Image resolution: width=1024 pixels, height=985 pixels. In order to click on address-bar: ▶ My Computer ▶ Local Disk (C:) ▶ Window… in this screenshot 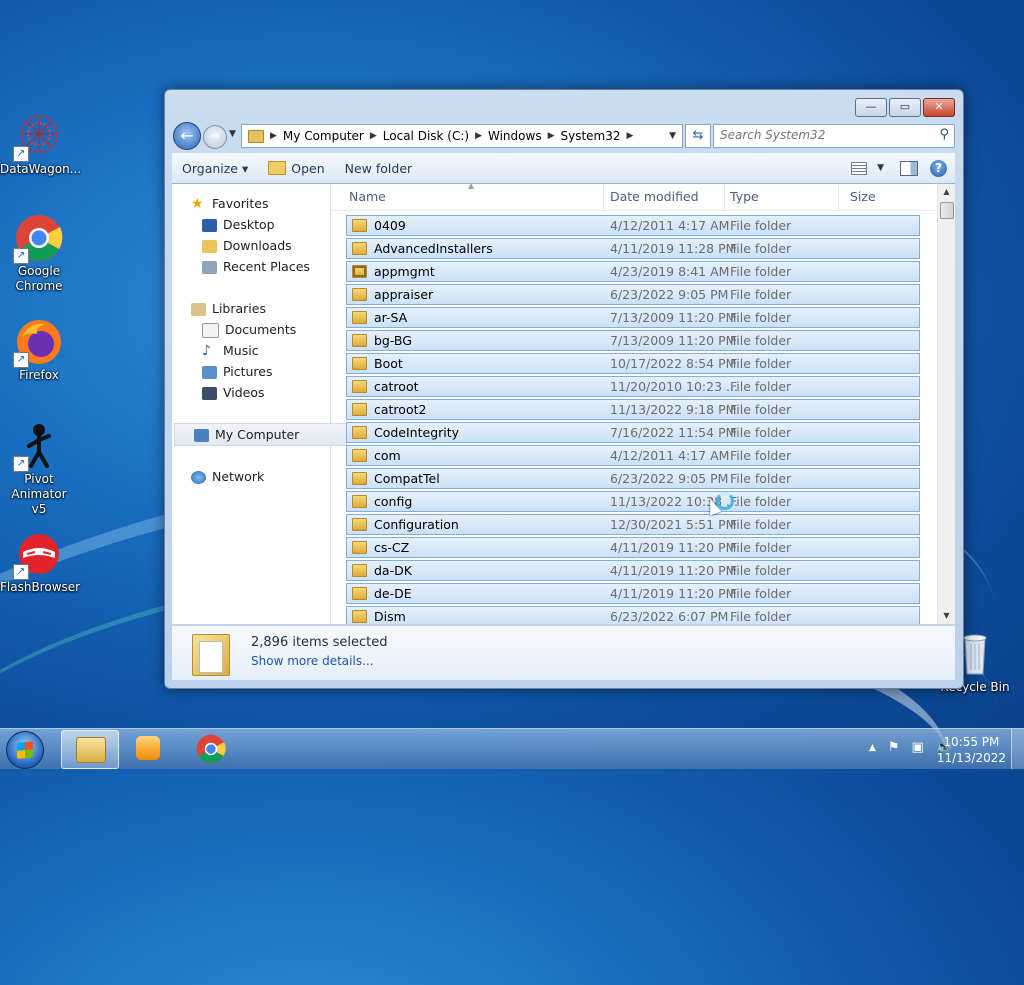, I will do `click(462, 136)`.